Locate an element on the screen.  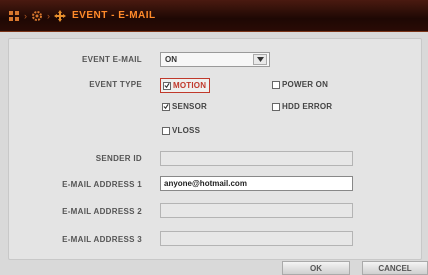
window-title: EVENT - E-MAIL is located at coordinates (114, 15).